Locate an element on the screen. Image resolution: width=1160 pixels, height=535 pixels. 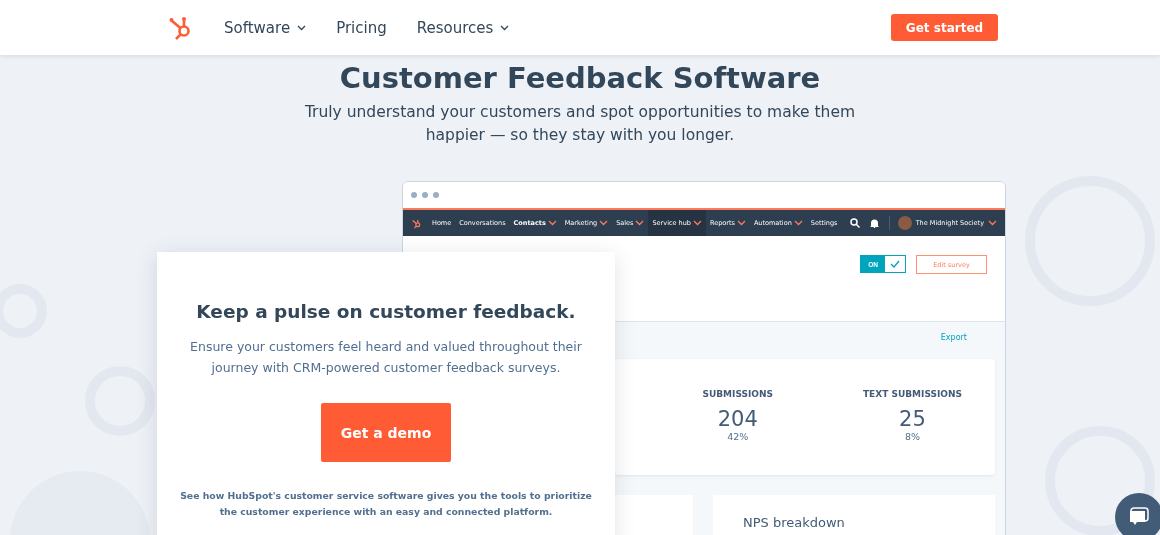
stat-value: 204 is located at coordinates (737, 419).